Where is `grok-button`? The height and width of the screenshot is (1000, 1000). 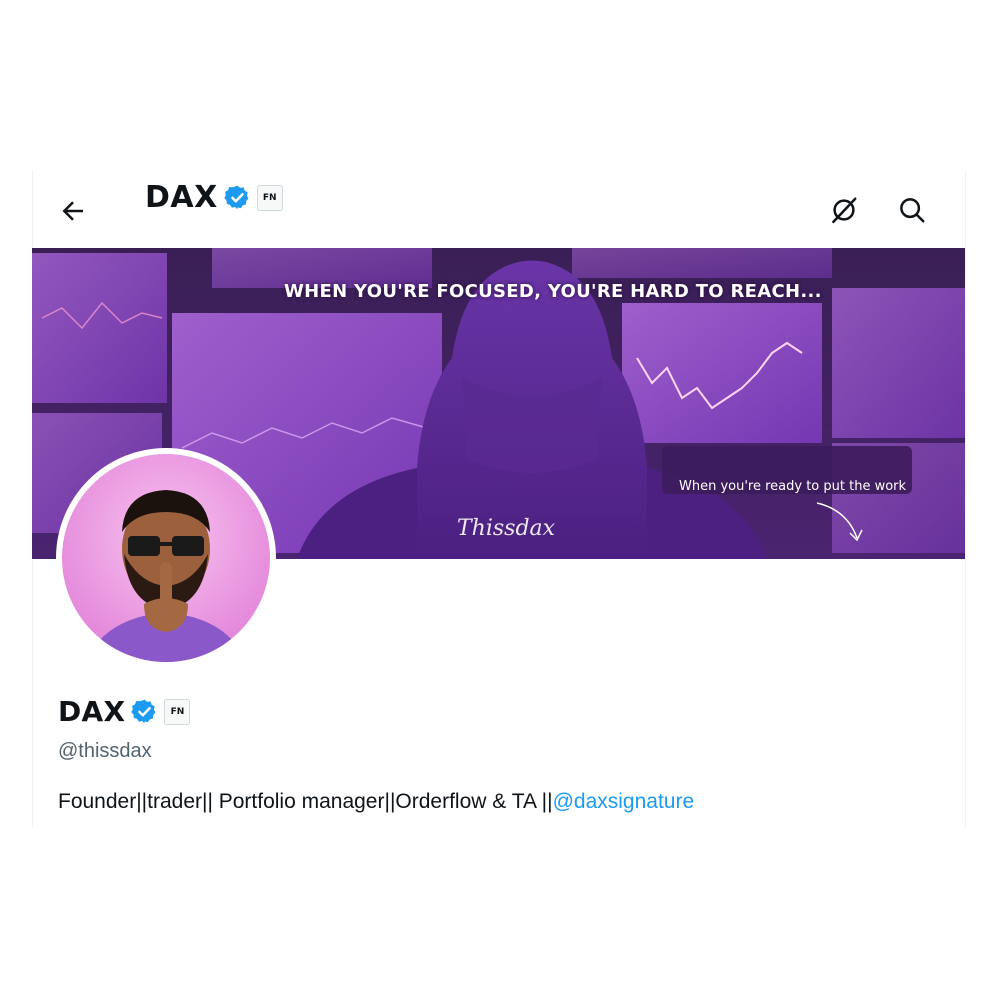 grok-button is located at coordinates (844, 210).